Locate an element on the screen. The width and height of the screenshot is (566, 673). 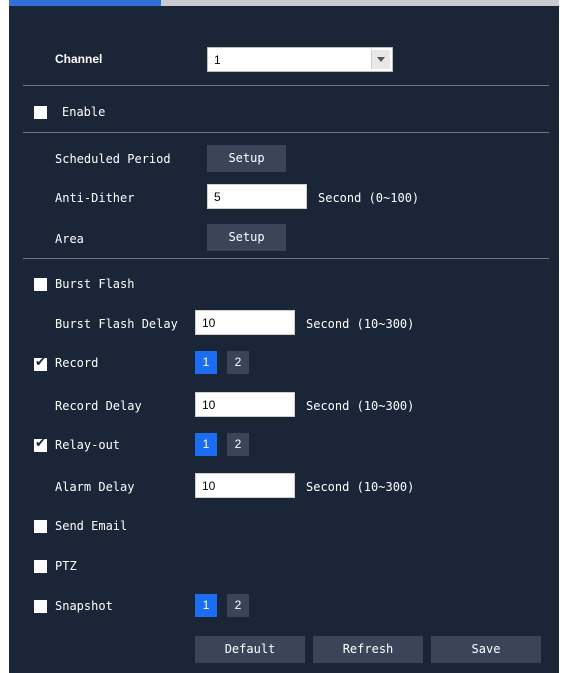
burst-flash-label: Burst Flash is located at coordinates (95, 284).